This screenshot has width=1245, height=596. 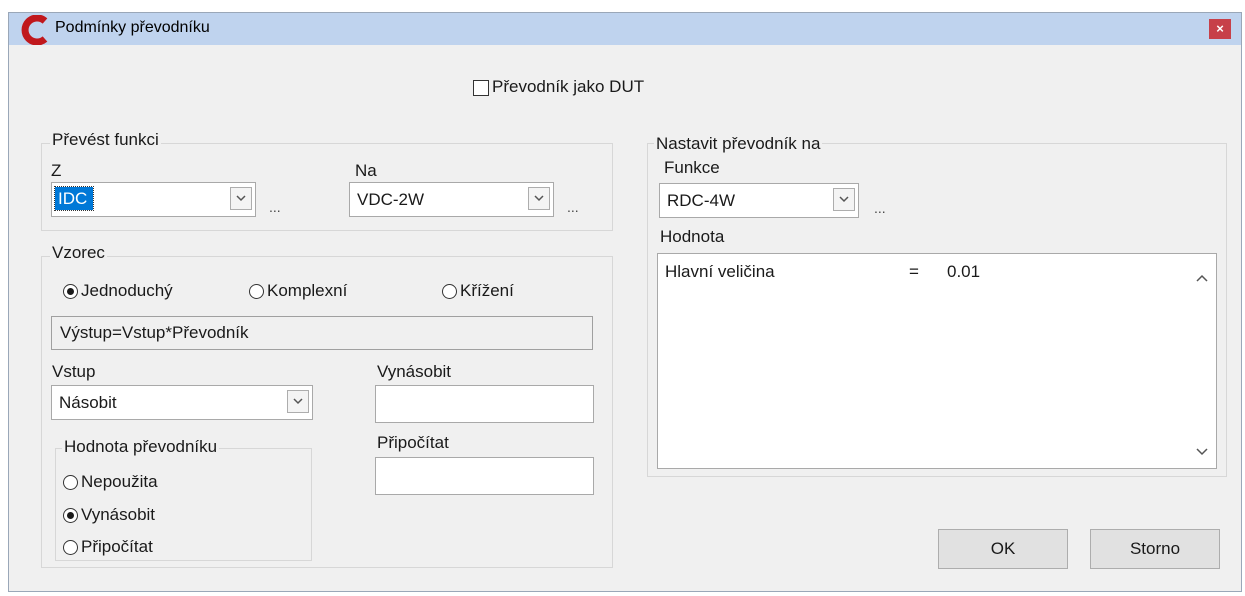 What do you see at coordinates (391, 199) in the screenshot?
I see `to-function-value: VDC-2W` at bounding box center [391, 199].